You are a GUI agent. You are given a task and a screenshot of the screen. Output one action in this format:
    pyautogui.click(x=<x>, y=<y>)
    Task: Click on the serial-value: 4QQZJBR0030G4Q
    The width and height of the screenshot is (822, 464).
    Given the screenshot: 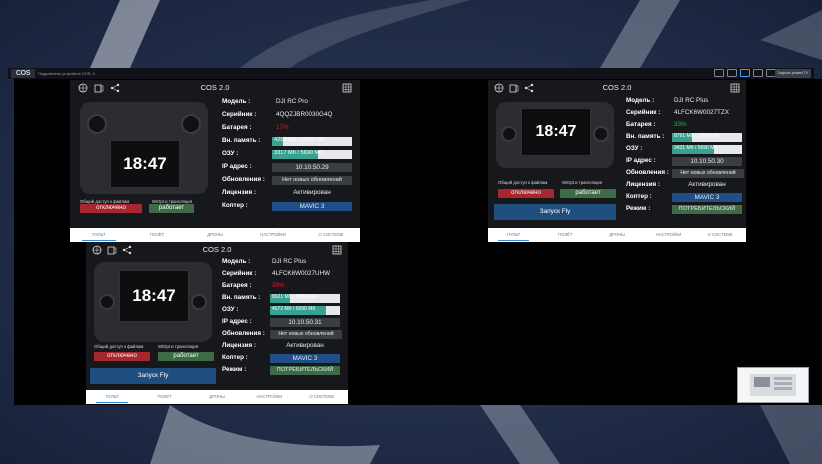 What is the action you would take?
    pyautogui.click(x=304, y=114)
    